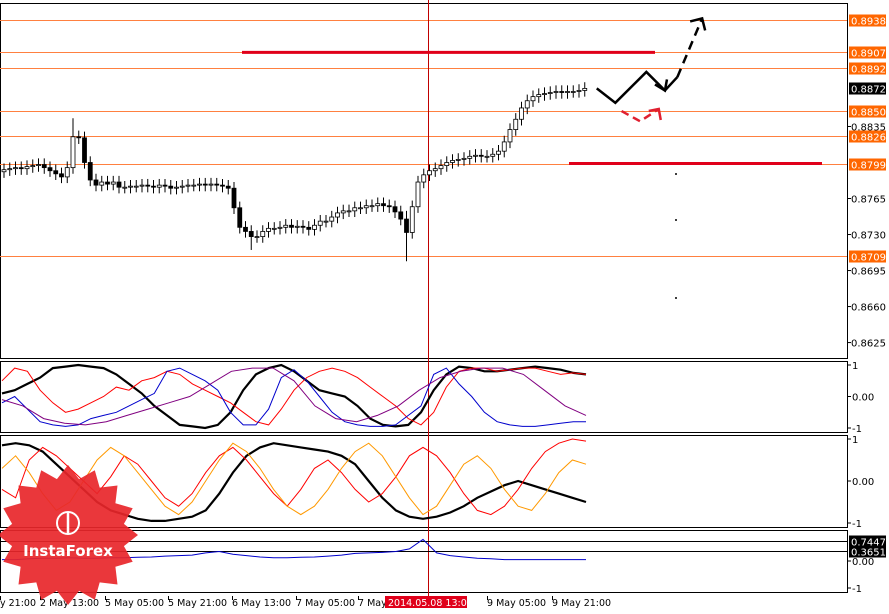 The height and width of the screenshot is (614, 889). I want to click on price-level-label: 0.8799, so click(868, 166).